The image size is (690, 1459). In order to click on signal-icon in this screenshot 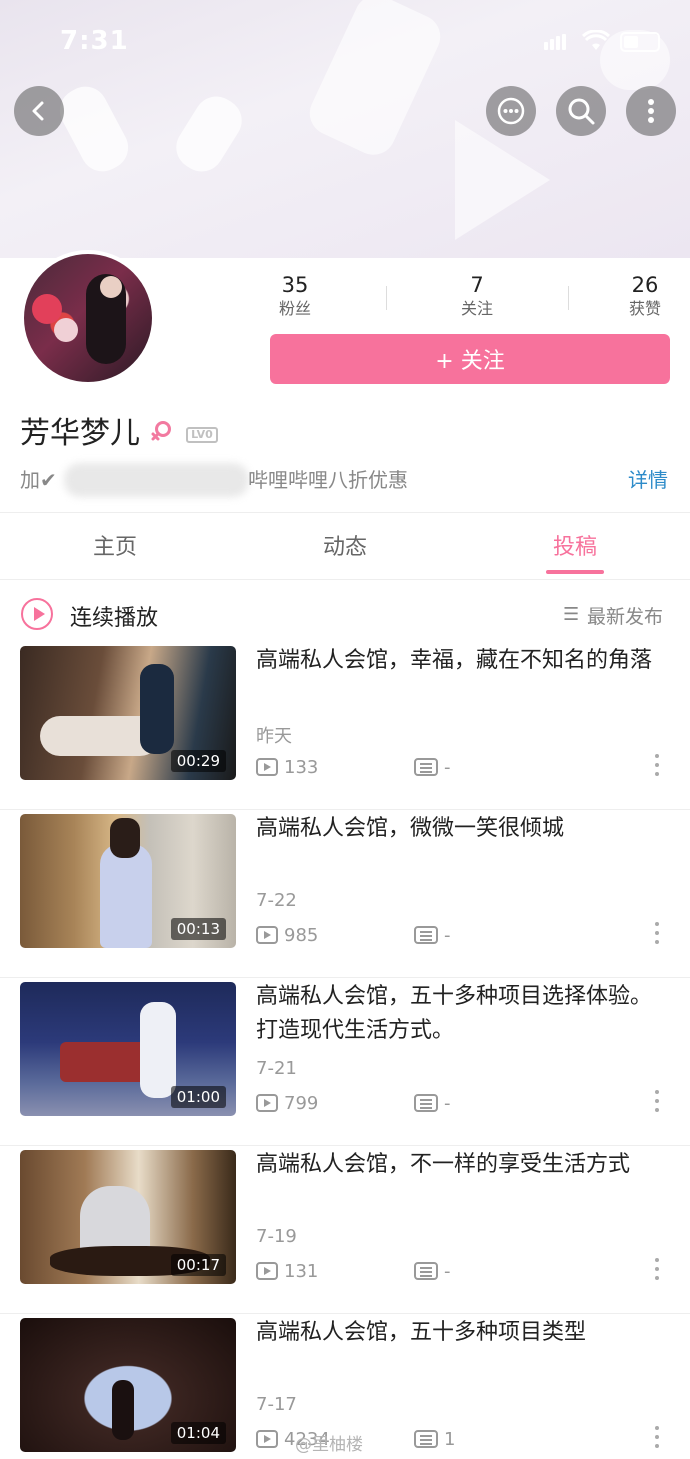, I will do `click(556, 42)`.